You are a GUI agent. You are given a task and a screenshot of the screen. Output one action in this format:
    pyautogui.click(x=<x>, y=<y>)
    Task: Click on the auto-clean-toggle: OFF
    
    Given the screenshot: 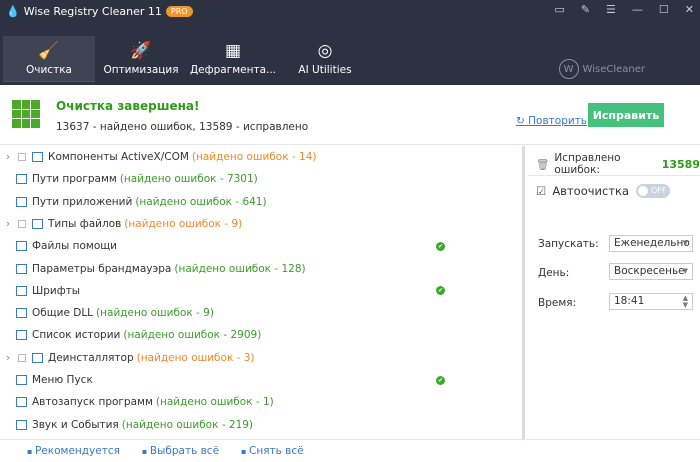 What is the action you would take?
    pyautogui.click(x=653, y=191)
    